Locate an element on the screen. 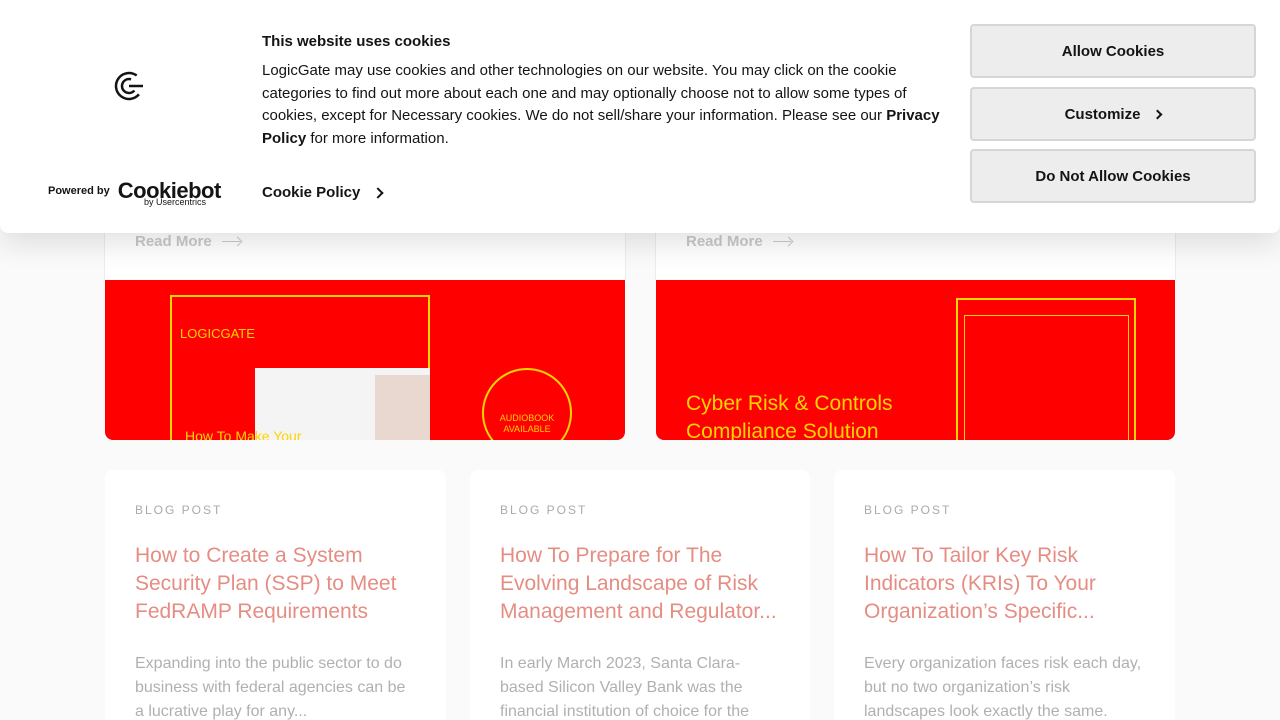 This screenshot has width=1280, height=720. read-more-link-1: Read More is located at coordinates (188, 241).